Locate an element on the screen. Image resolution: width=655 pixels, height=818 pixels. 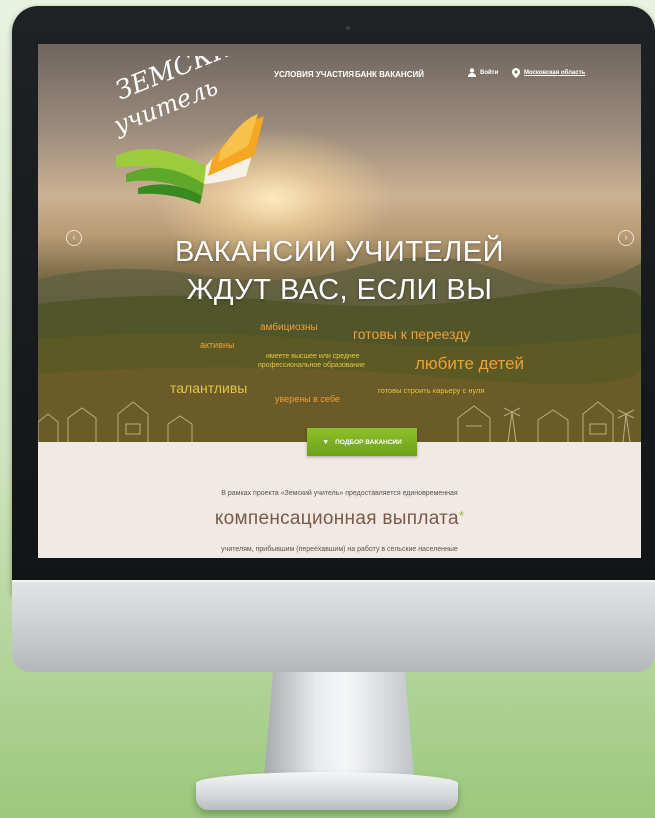
trait-confident: уверены в себе is located at coordinates (307, 399).